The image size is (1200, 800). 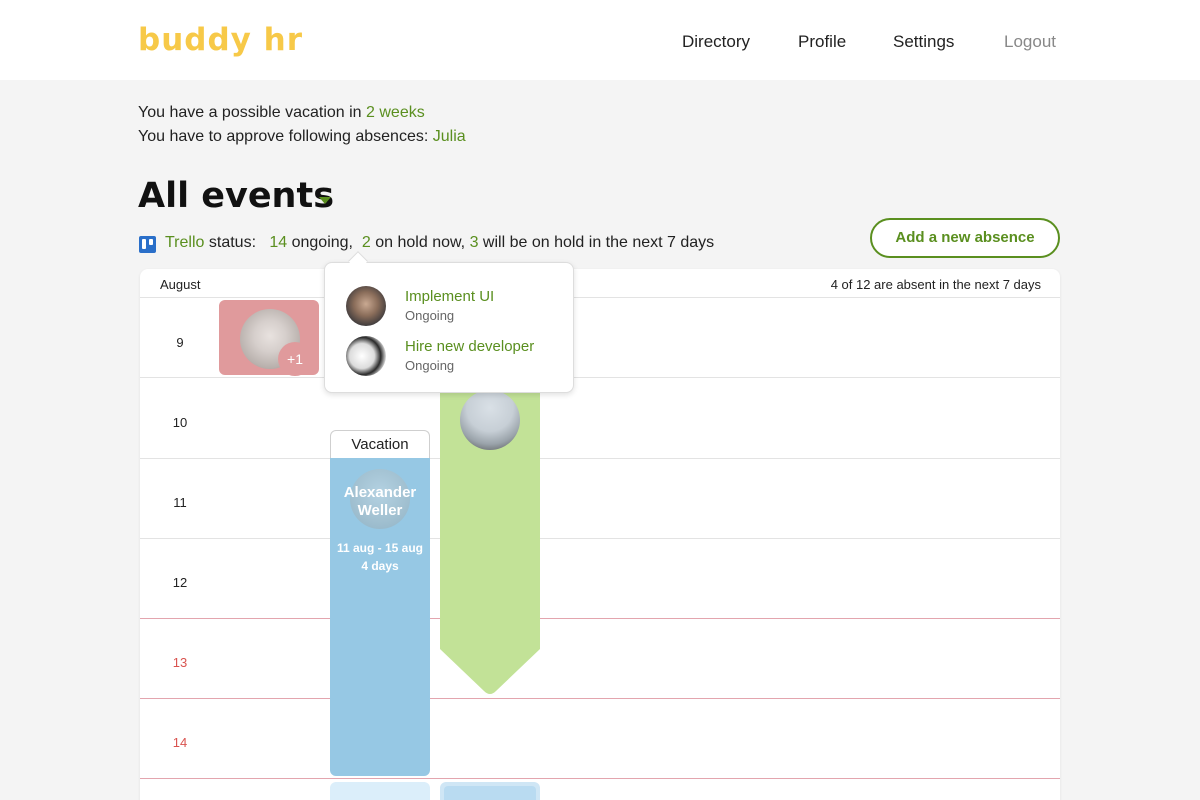 I want to click on trello-icon, so click(x=147, y=244).